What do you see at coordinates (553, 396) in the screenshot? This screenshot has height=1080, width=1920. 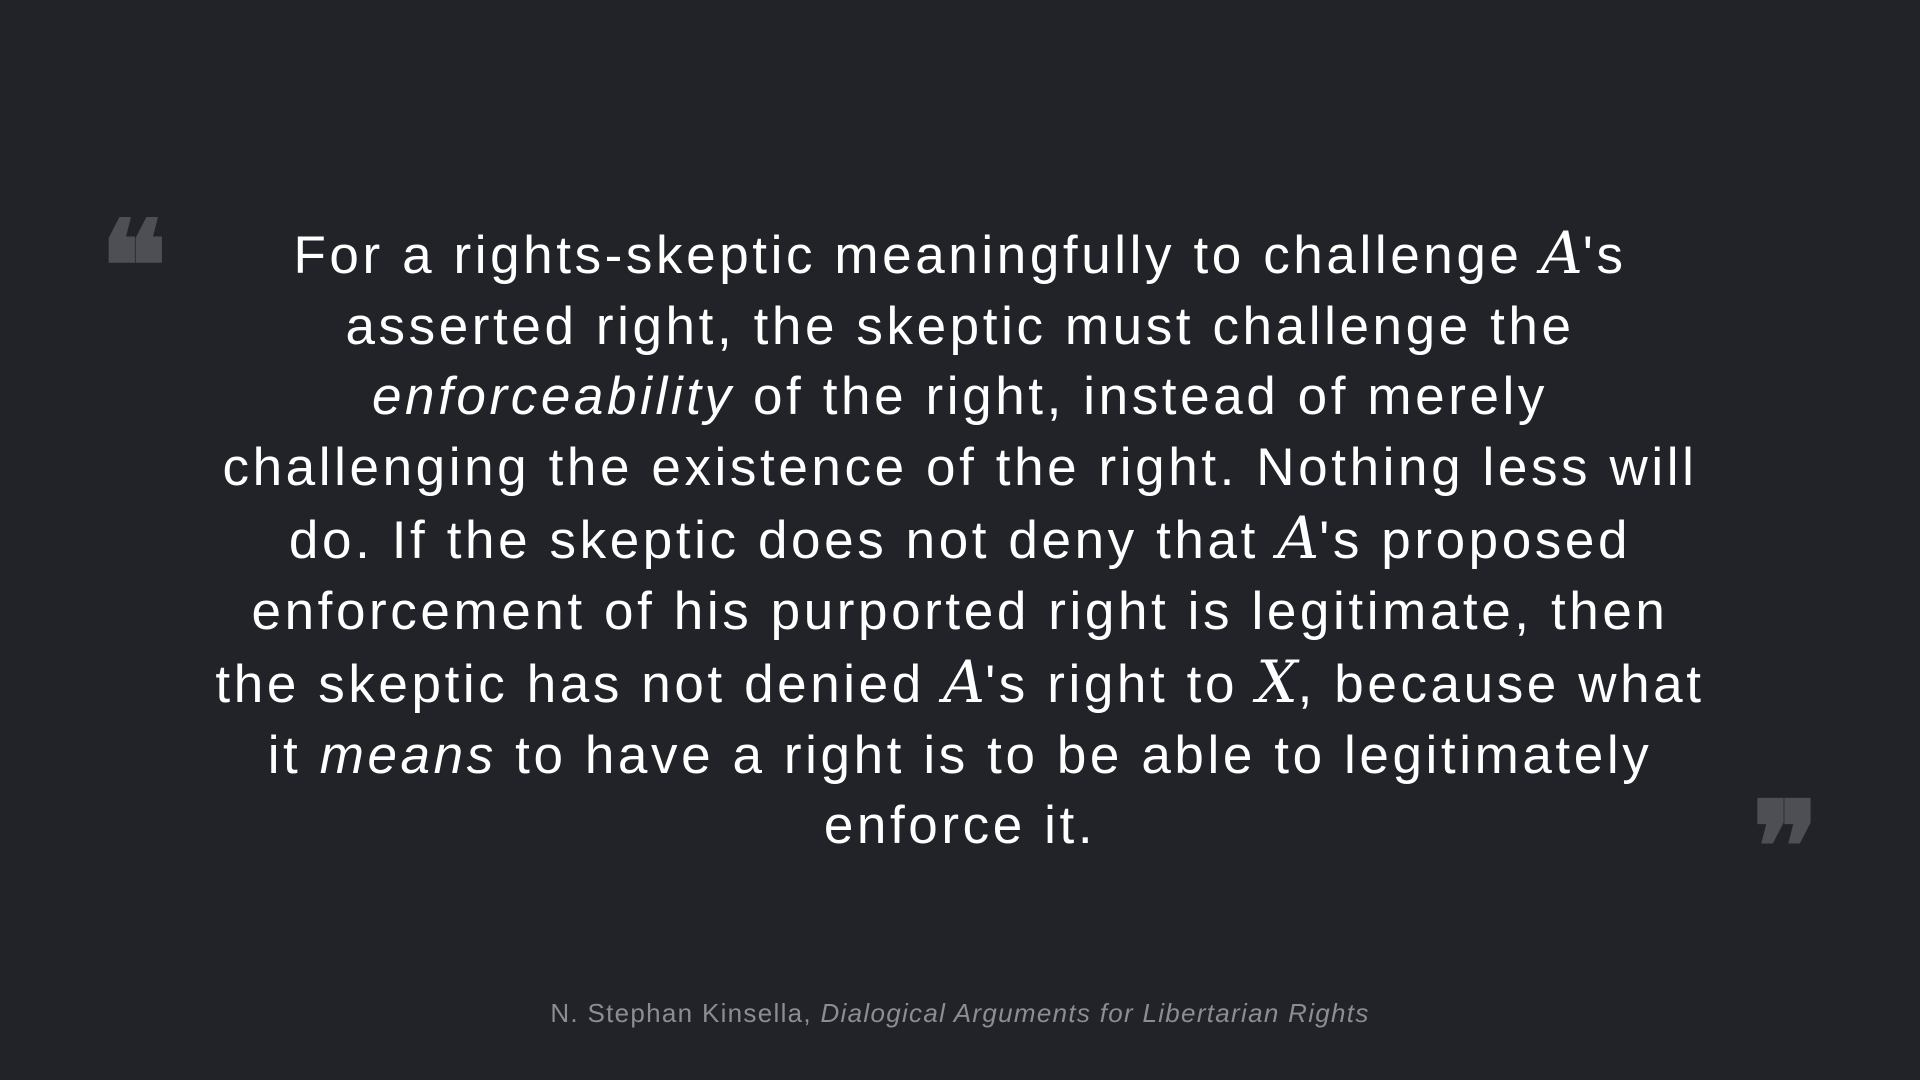 I see `emphasis-text: enforceability` at bounding box center [553, 396].